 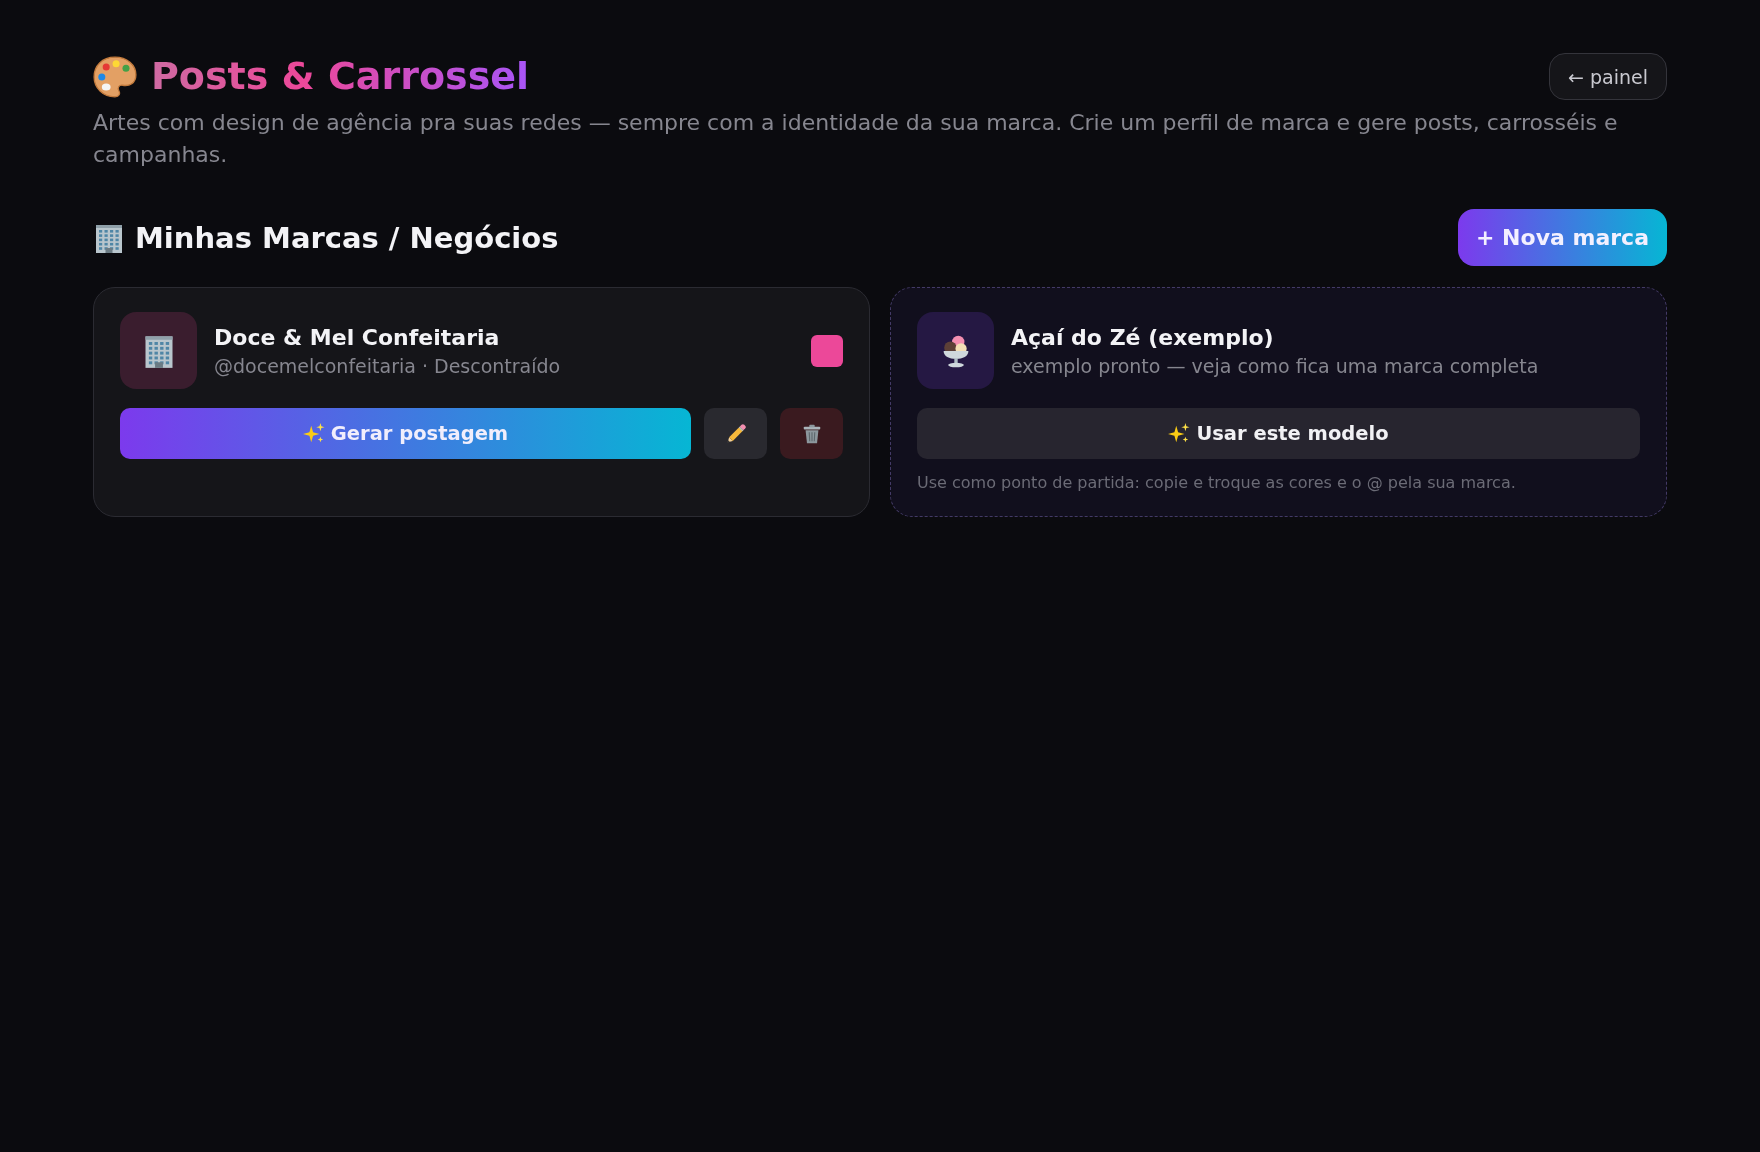 I want to click on example-description: exemplo pronto — veja como fica uma marca completa, so click(x=1275, y=365).